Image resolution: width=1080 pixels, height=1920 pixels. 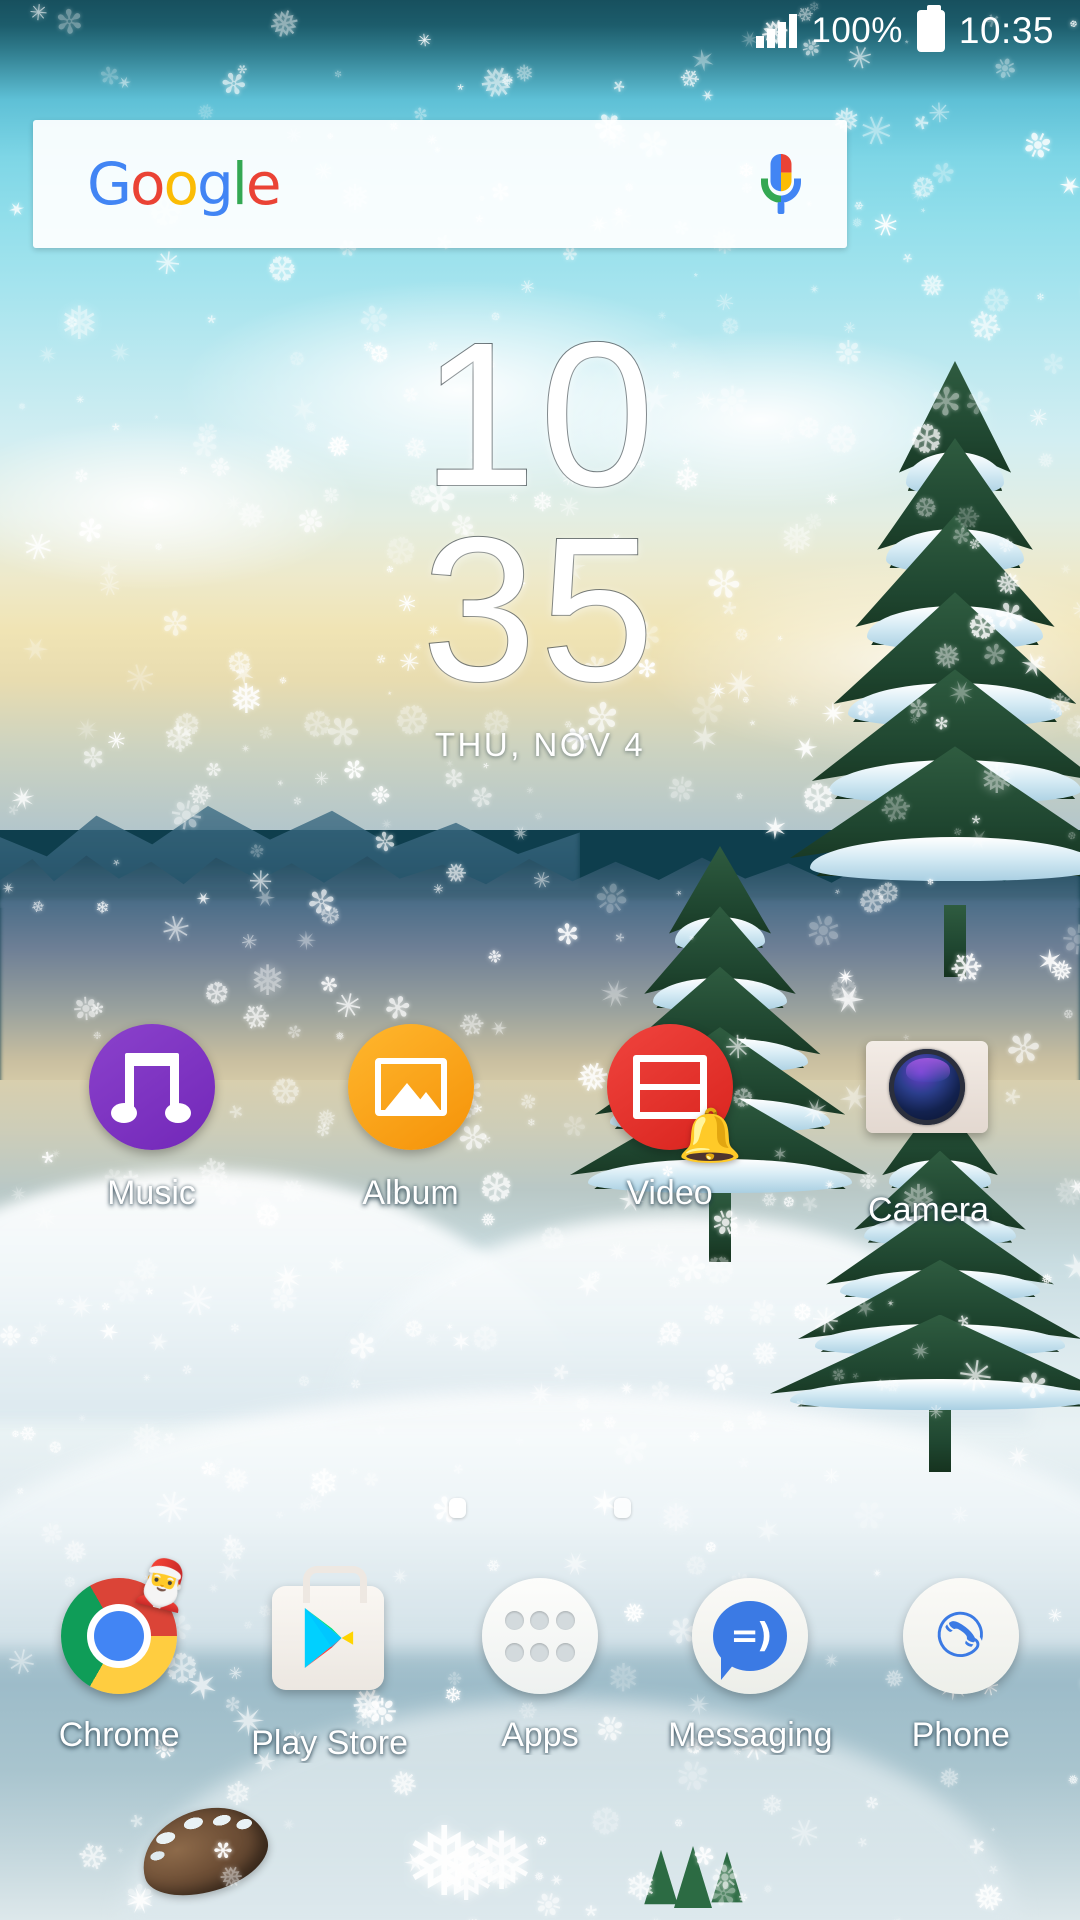 I want to click on dock-item-apps: Apps, so click(x=540, y=1670).